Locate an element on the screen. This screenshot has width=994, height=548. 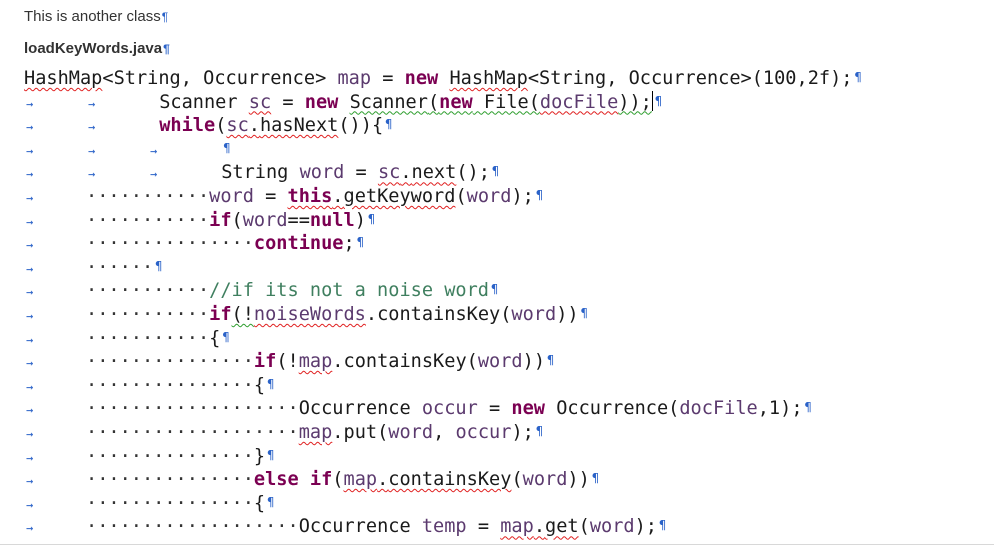
code-token: hasNext is located at coordinates (299, 126).